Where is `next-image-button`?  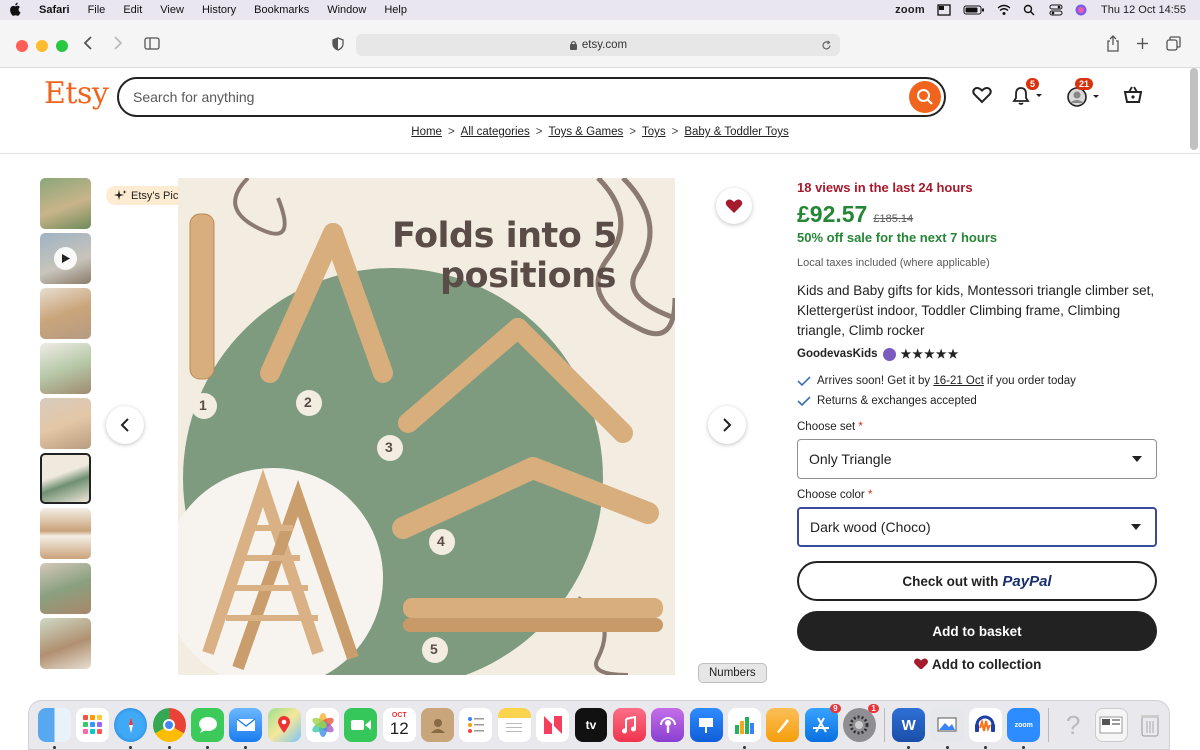 next-image-button is located at coordinates (727, 425).